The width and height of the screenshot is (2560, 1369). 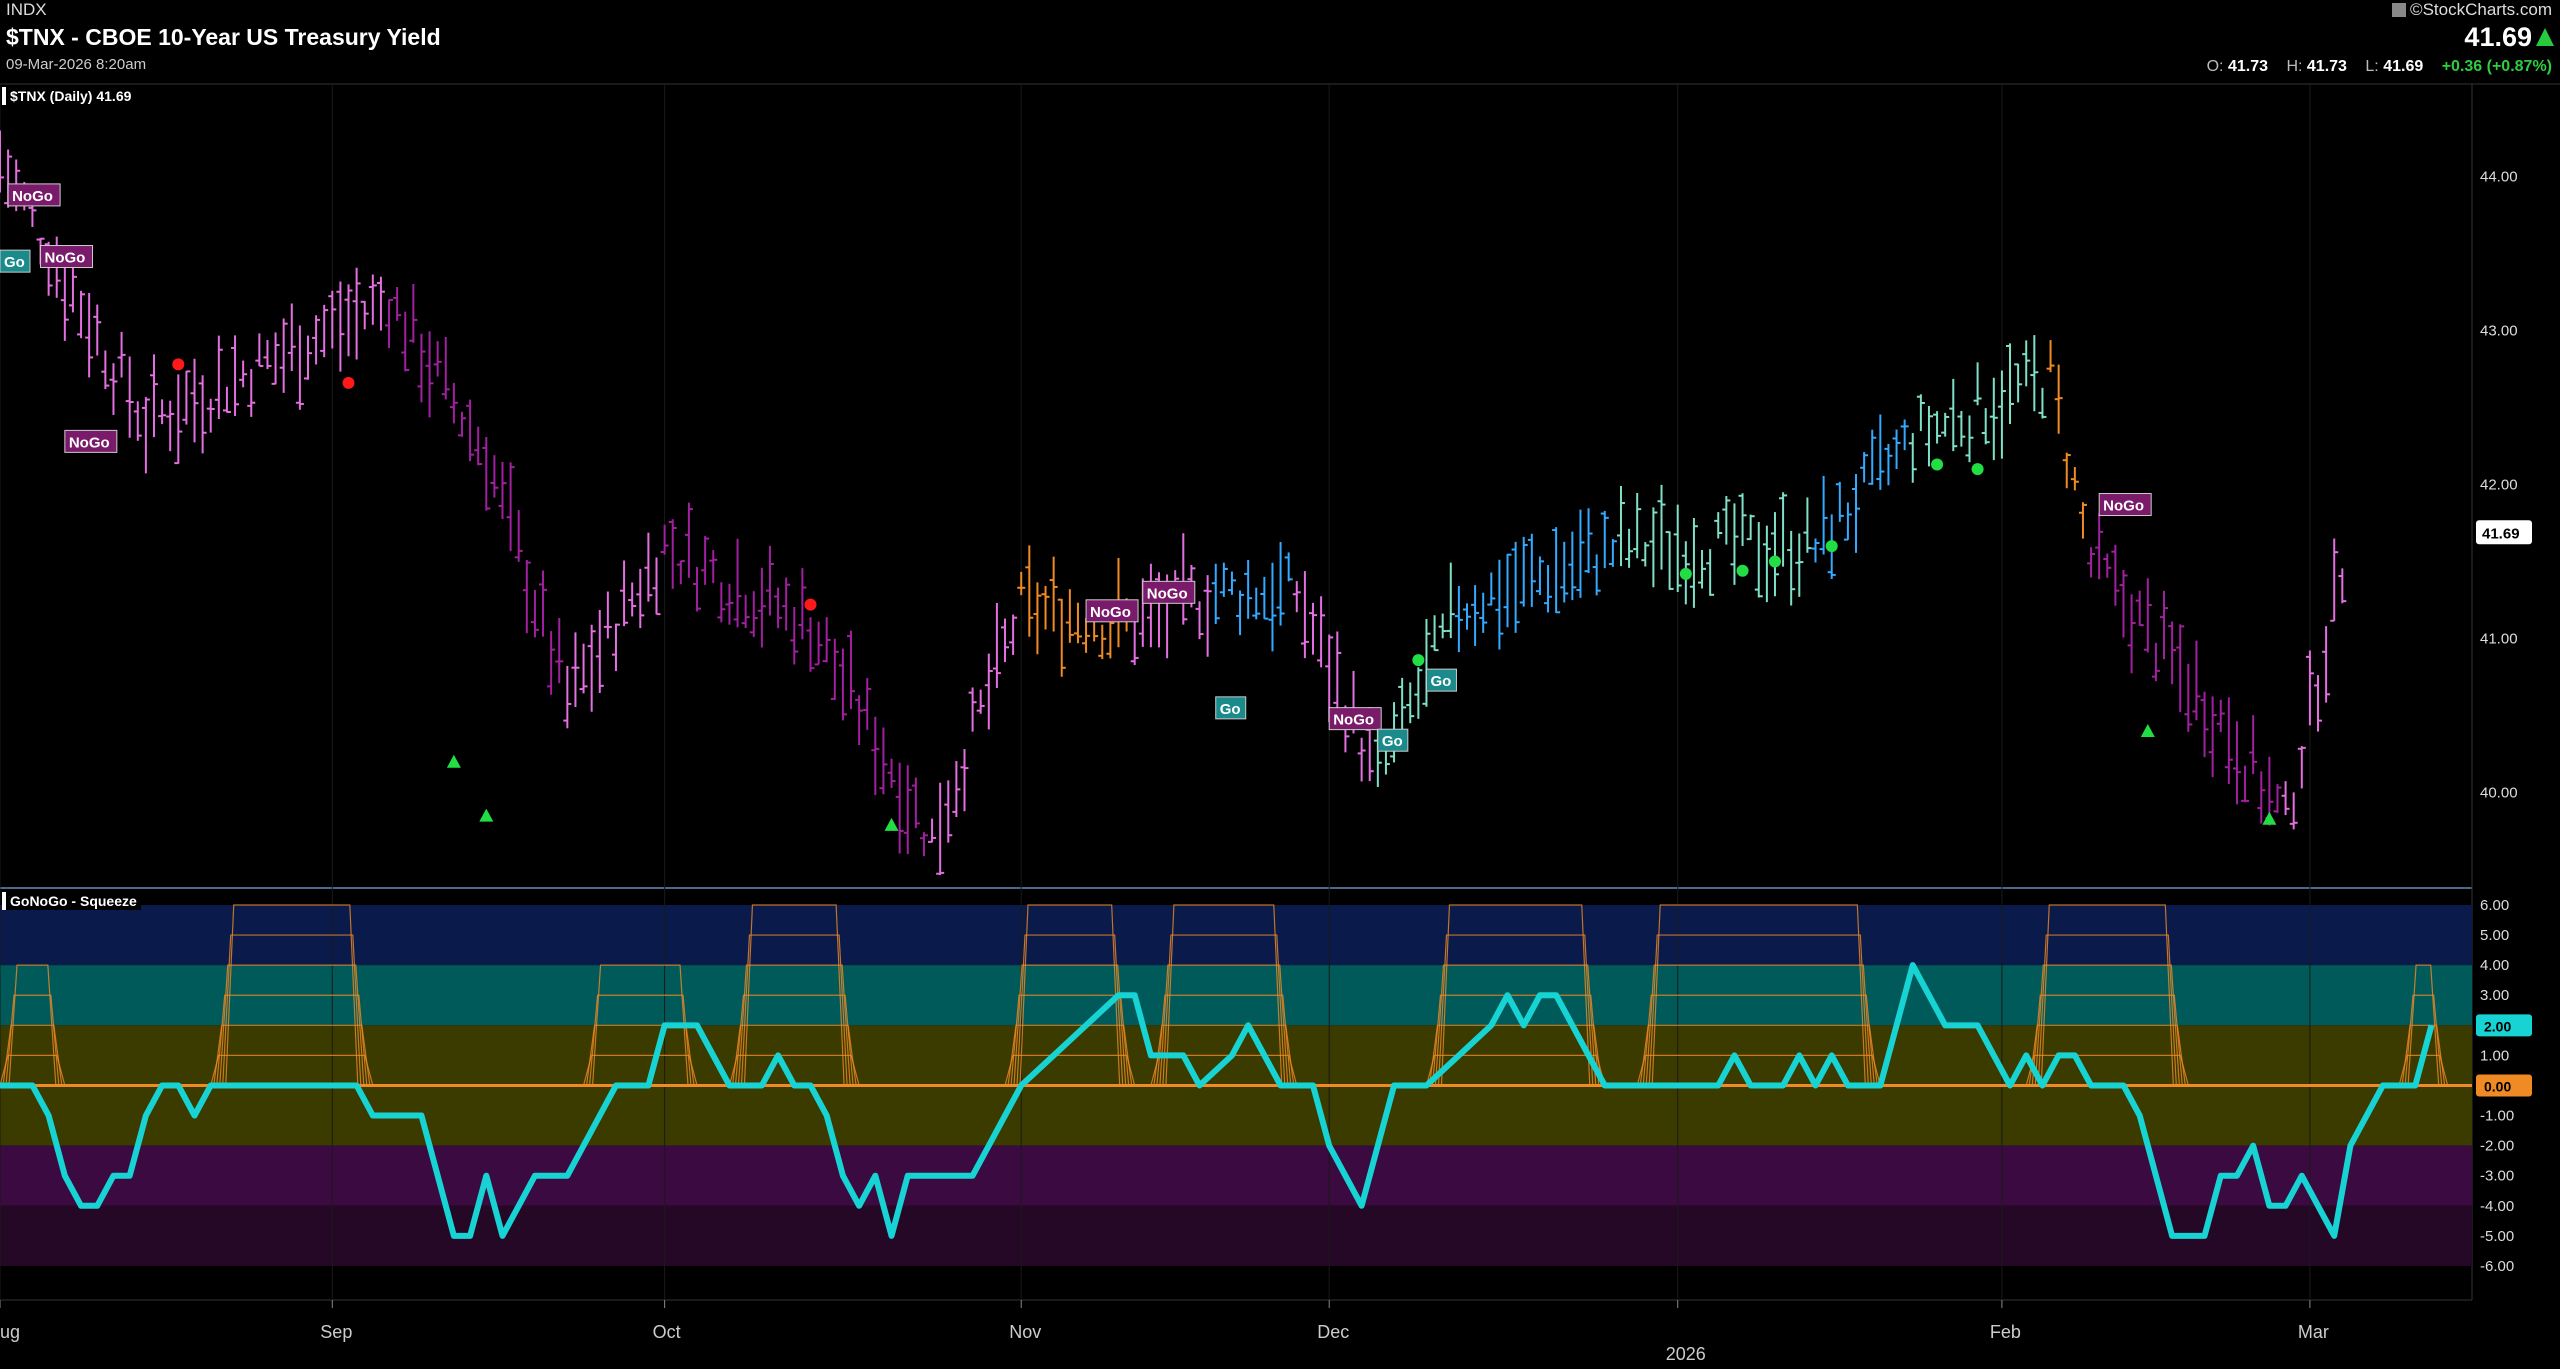 What do you see at coordinates (1333, 1332) in the screenshot?
I see `x-tick-label: Dec` at bounding box center [1333, 1332].